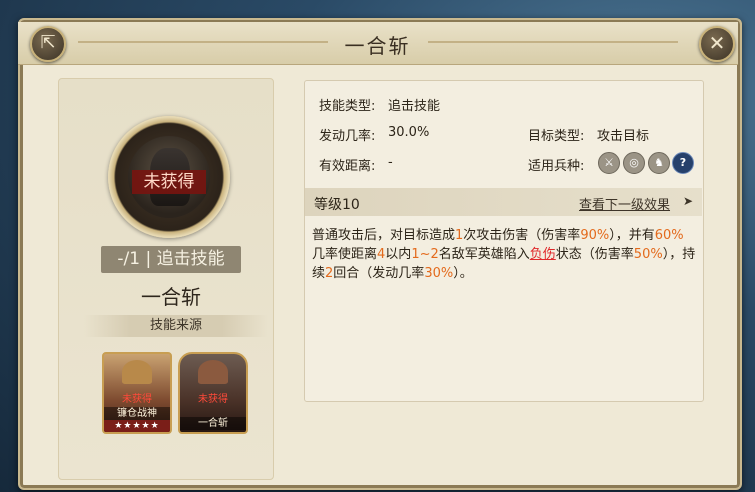 The image size is (755, 492). I want to click on source-name: 镰仓战神, so click(137, 413).